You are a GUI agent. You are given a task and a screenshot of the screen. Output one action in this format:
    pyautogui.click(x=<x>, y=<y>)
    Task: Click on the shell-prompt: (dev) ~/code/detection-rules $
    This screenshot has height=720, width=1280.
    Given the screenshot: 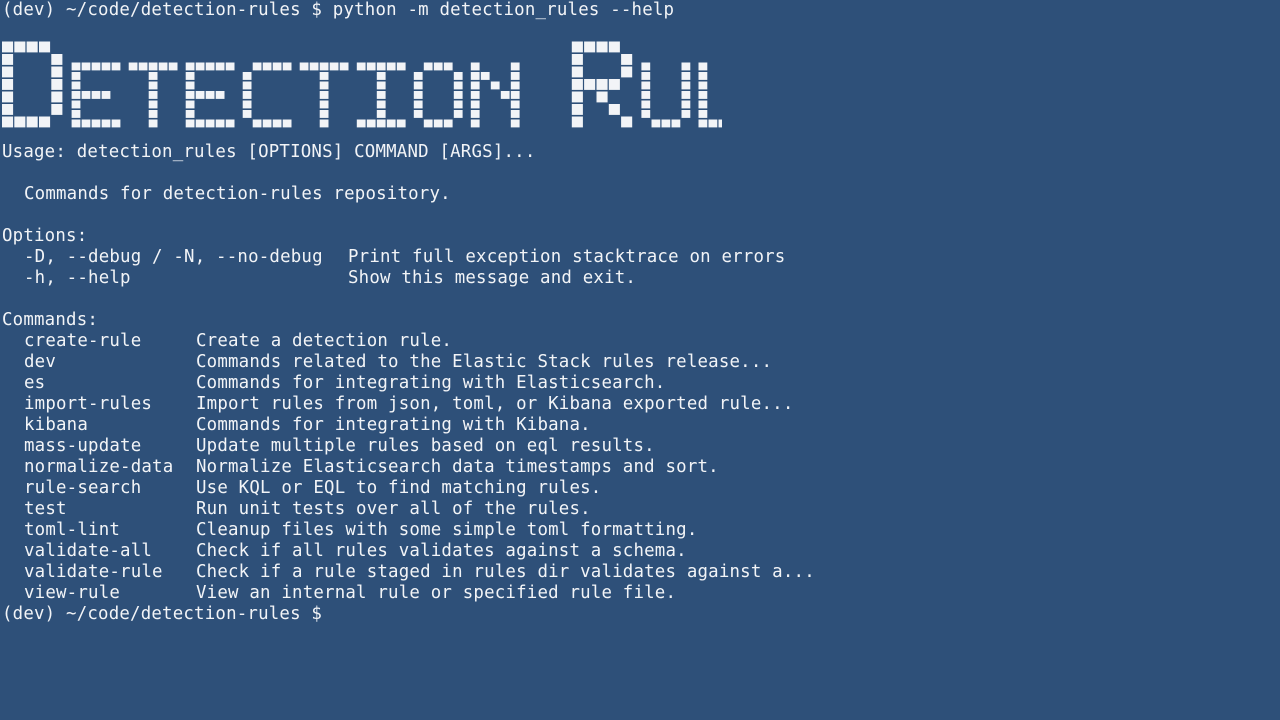 What is the action you would take?
    pyautogui.click(x=162, y=614)
    